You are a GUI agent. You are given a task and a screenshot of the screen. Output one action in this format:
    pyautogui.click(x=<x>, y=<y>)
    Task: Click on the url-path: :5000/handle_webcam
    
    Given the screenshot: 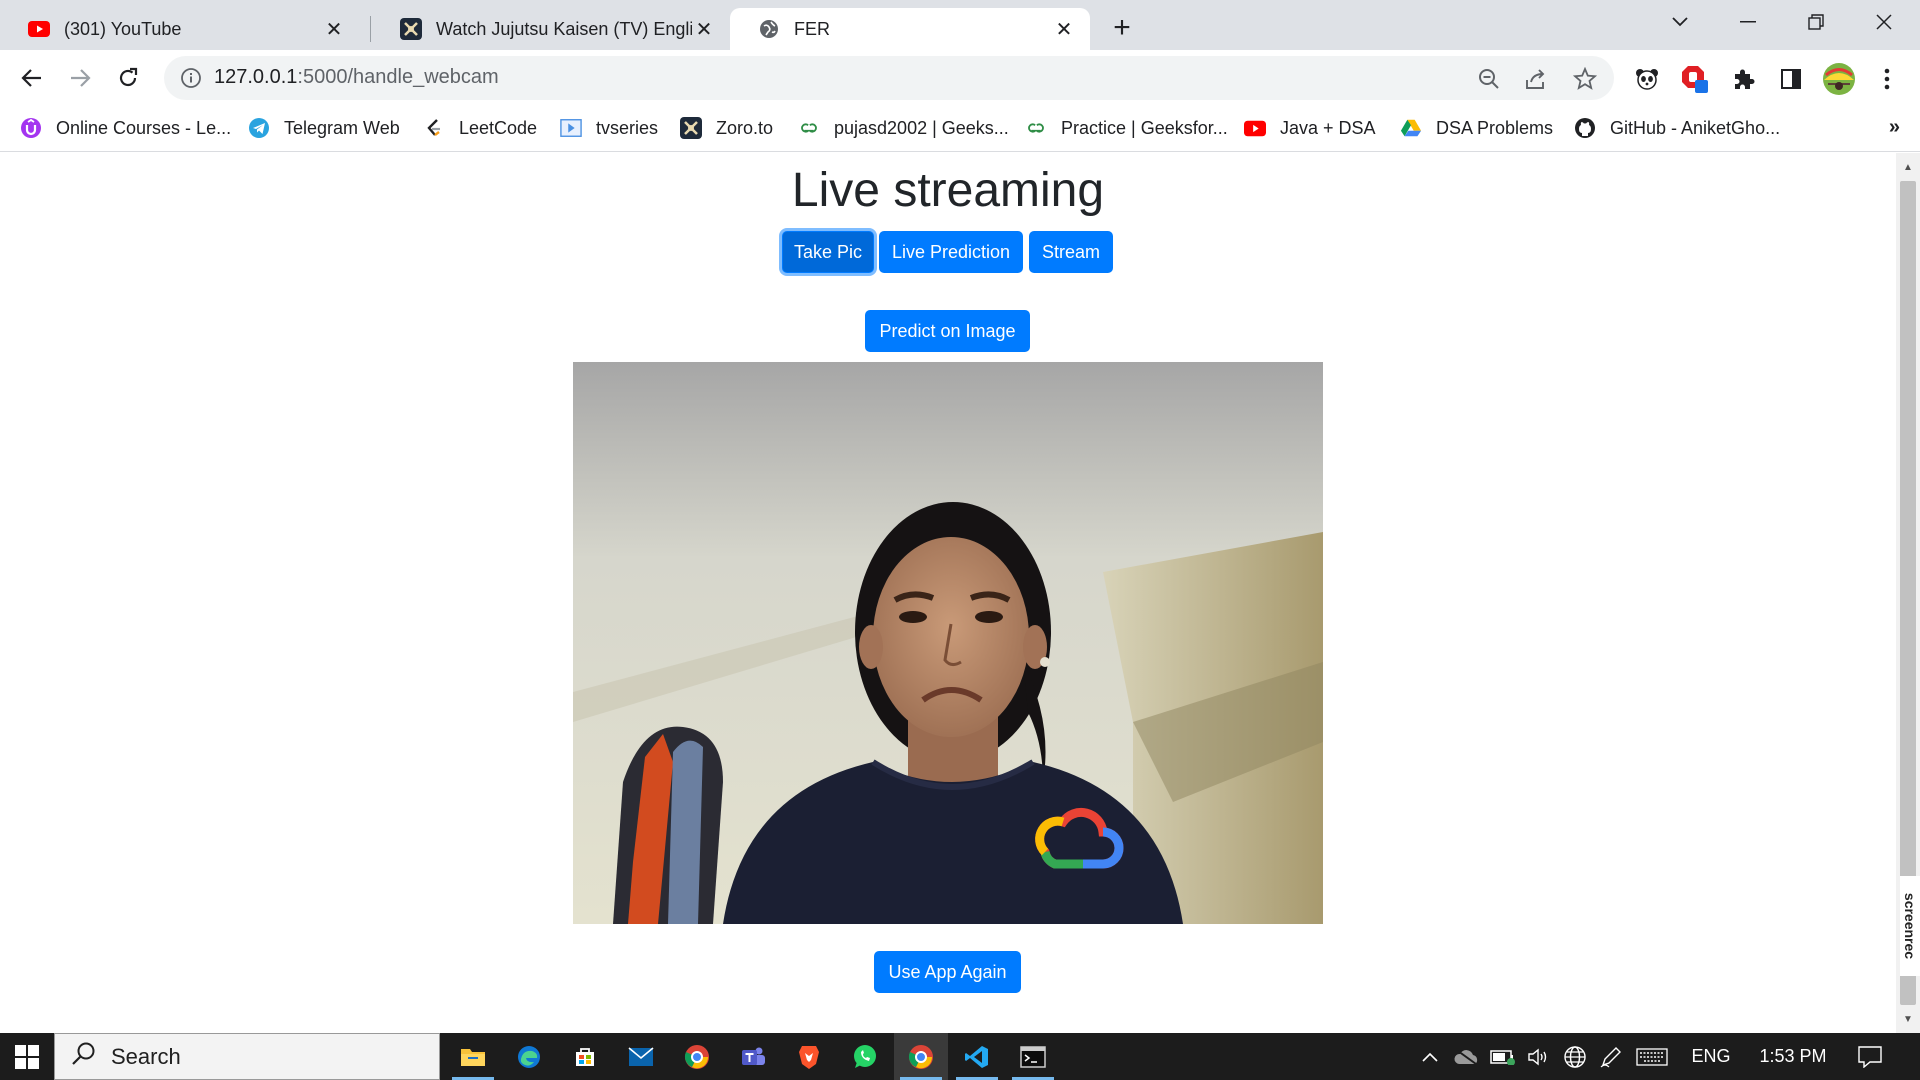 What is the action you would take?
    pyautogui.click(x=398, y=77)
    